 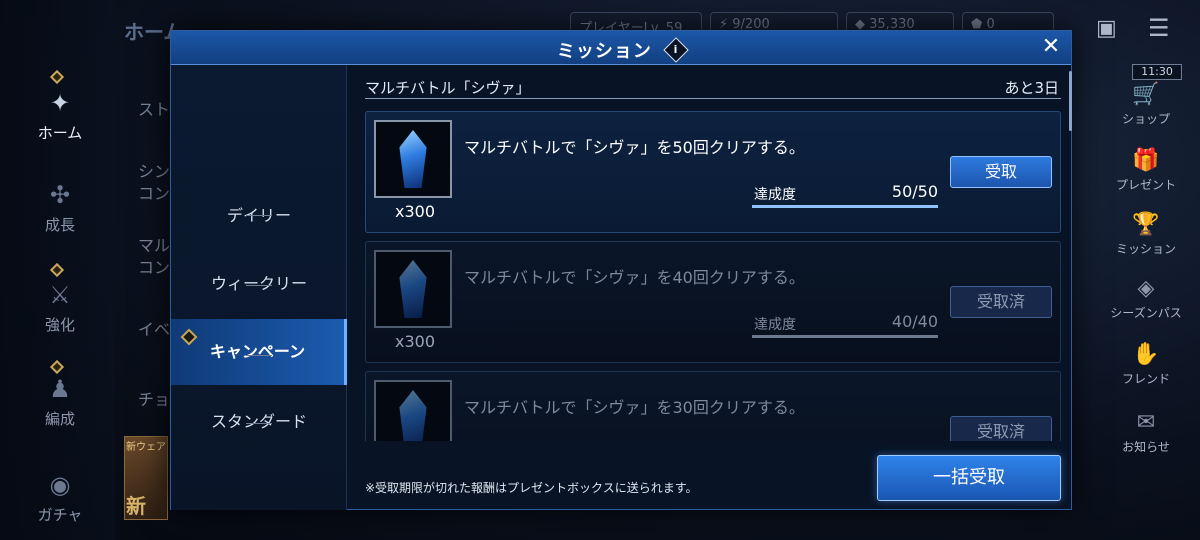 What do you see at coordinates (1159, 28) in the screenshot?
I see `menu-icon: ☰` at bounding box center [1159, 28].